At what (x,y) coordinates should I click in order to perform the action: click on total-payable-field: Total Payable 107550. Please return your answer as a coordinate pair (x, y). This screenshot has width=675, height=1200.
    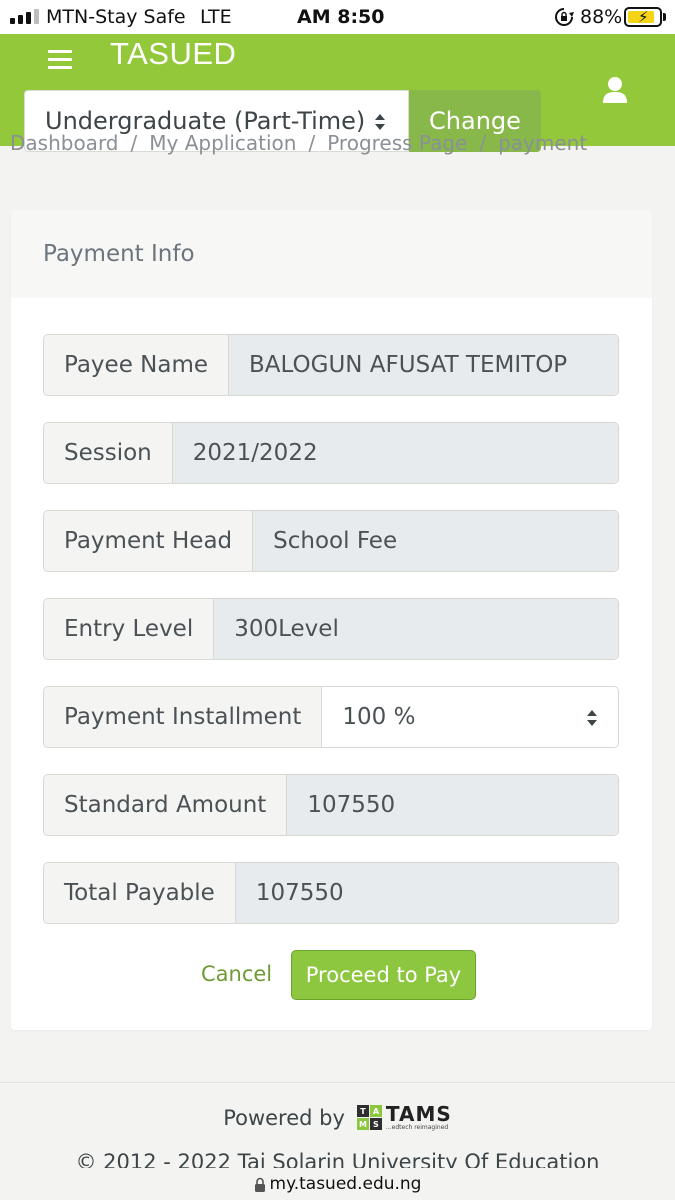
    Looking at the image, I should click on (331, 893).